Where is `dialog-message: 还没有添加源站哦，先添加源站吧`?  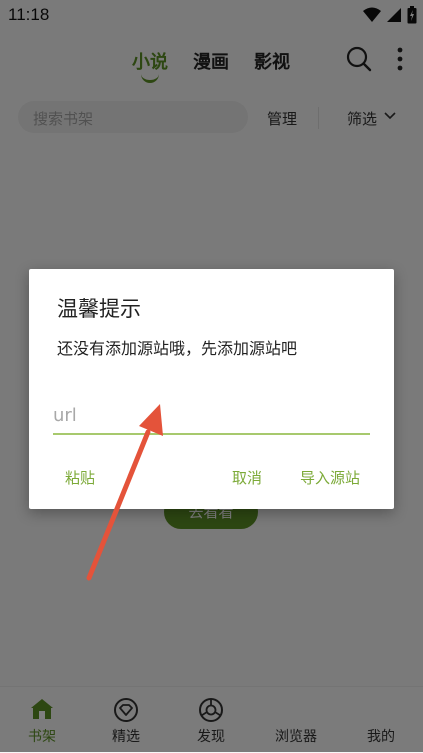
dialog-message: 还没有添加源站哦，先添加源站吧 is located at coordinates (177, 348).